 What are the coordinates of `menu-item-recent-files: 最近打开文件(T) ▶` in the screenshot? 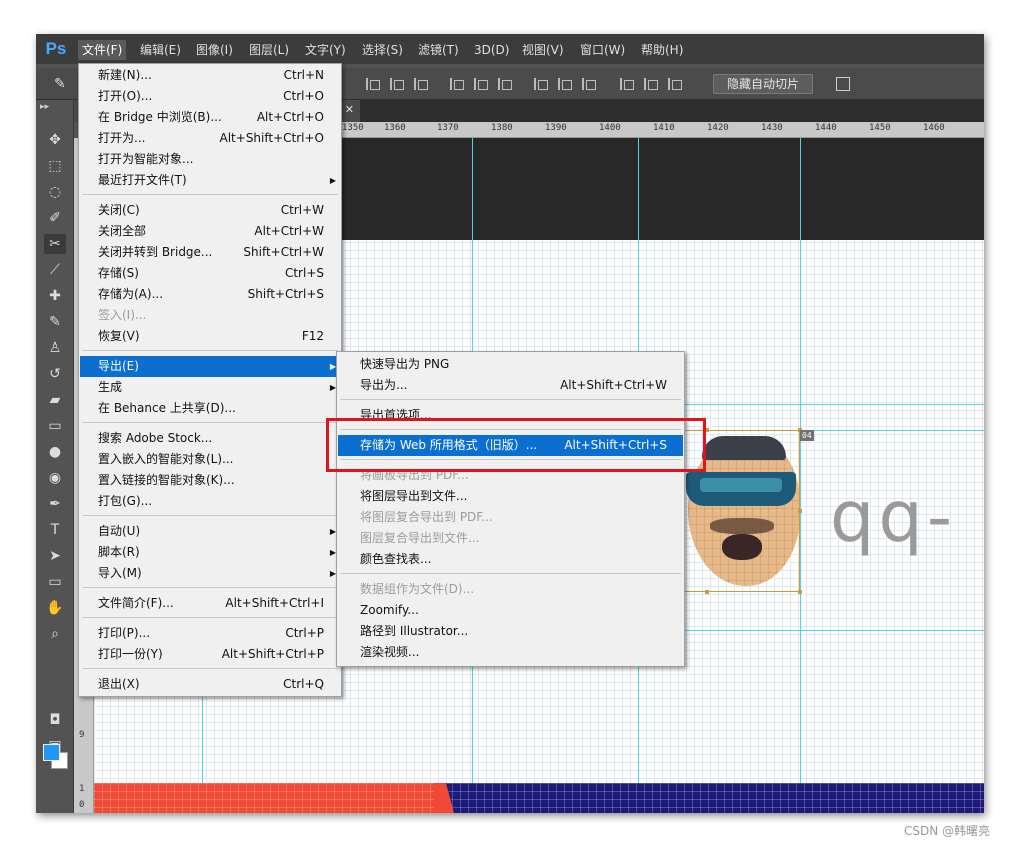 It's located at (210, 180).